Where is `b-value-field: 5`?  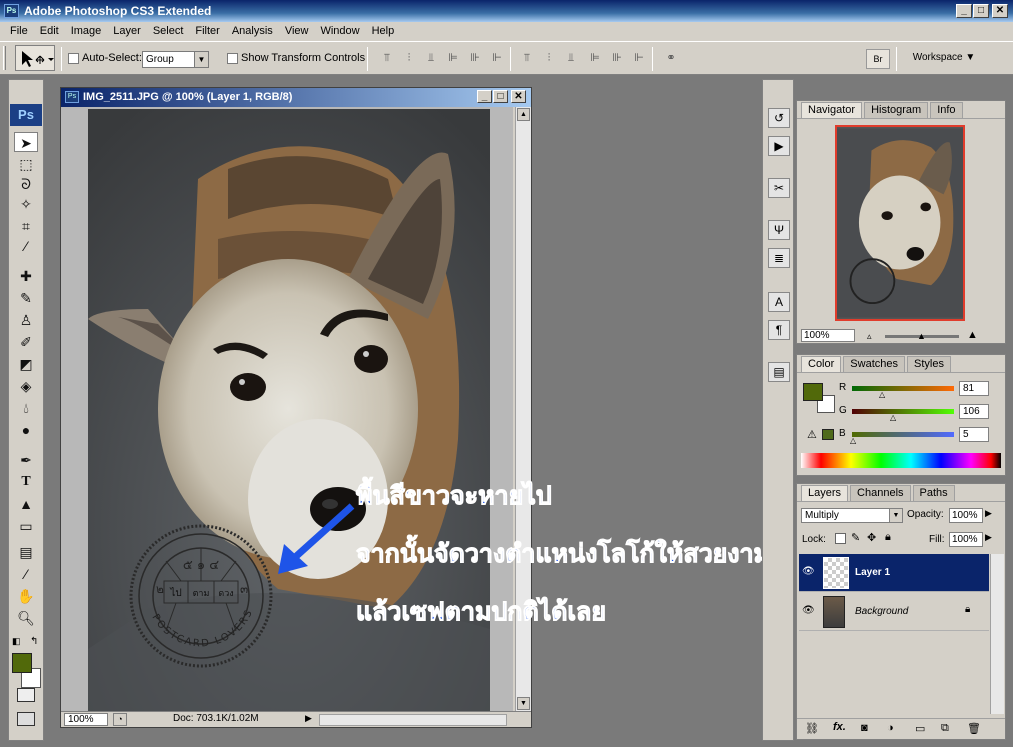
b-value-field: 5 is located at coordinates (974, 434).